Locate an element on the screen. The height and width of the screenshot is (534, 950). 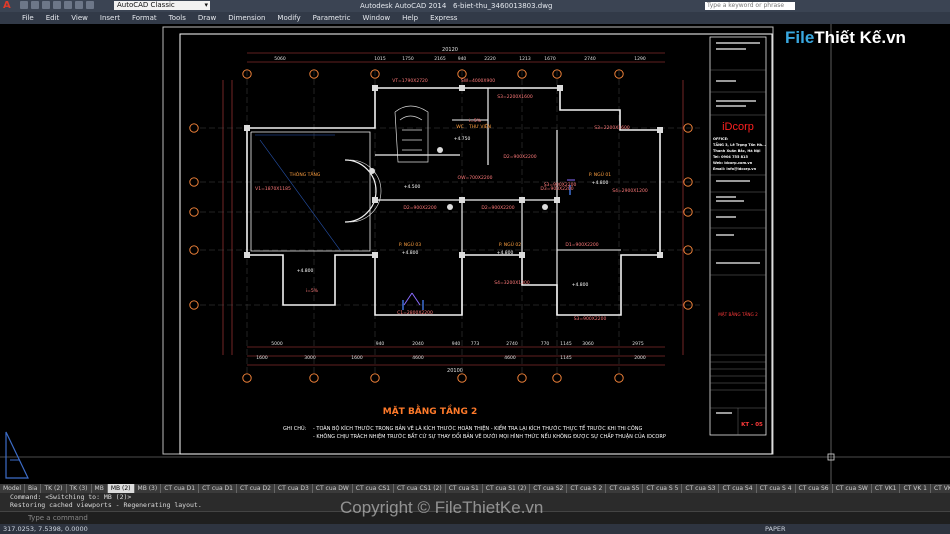
layout-tab: CT VK1 is located at coordinates (886, 488).